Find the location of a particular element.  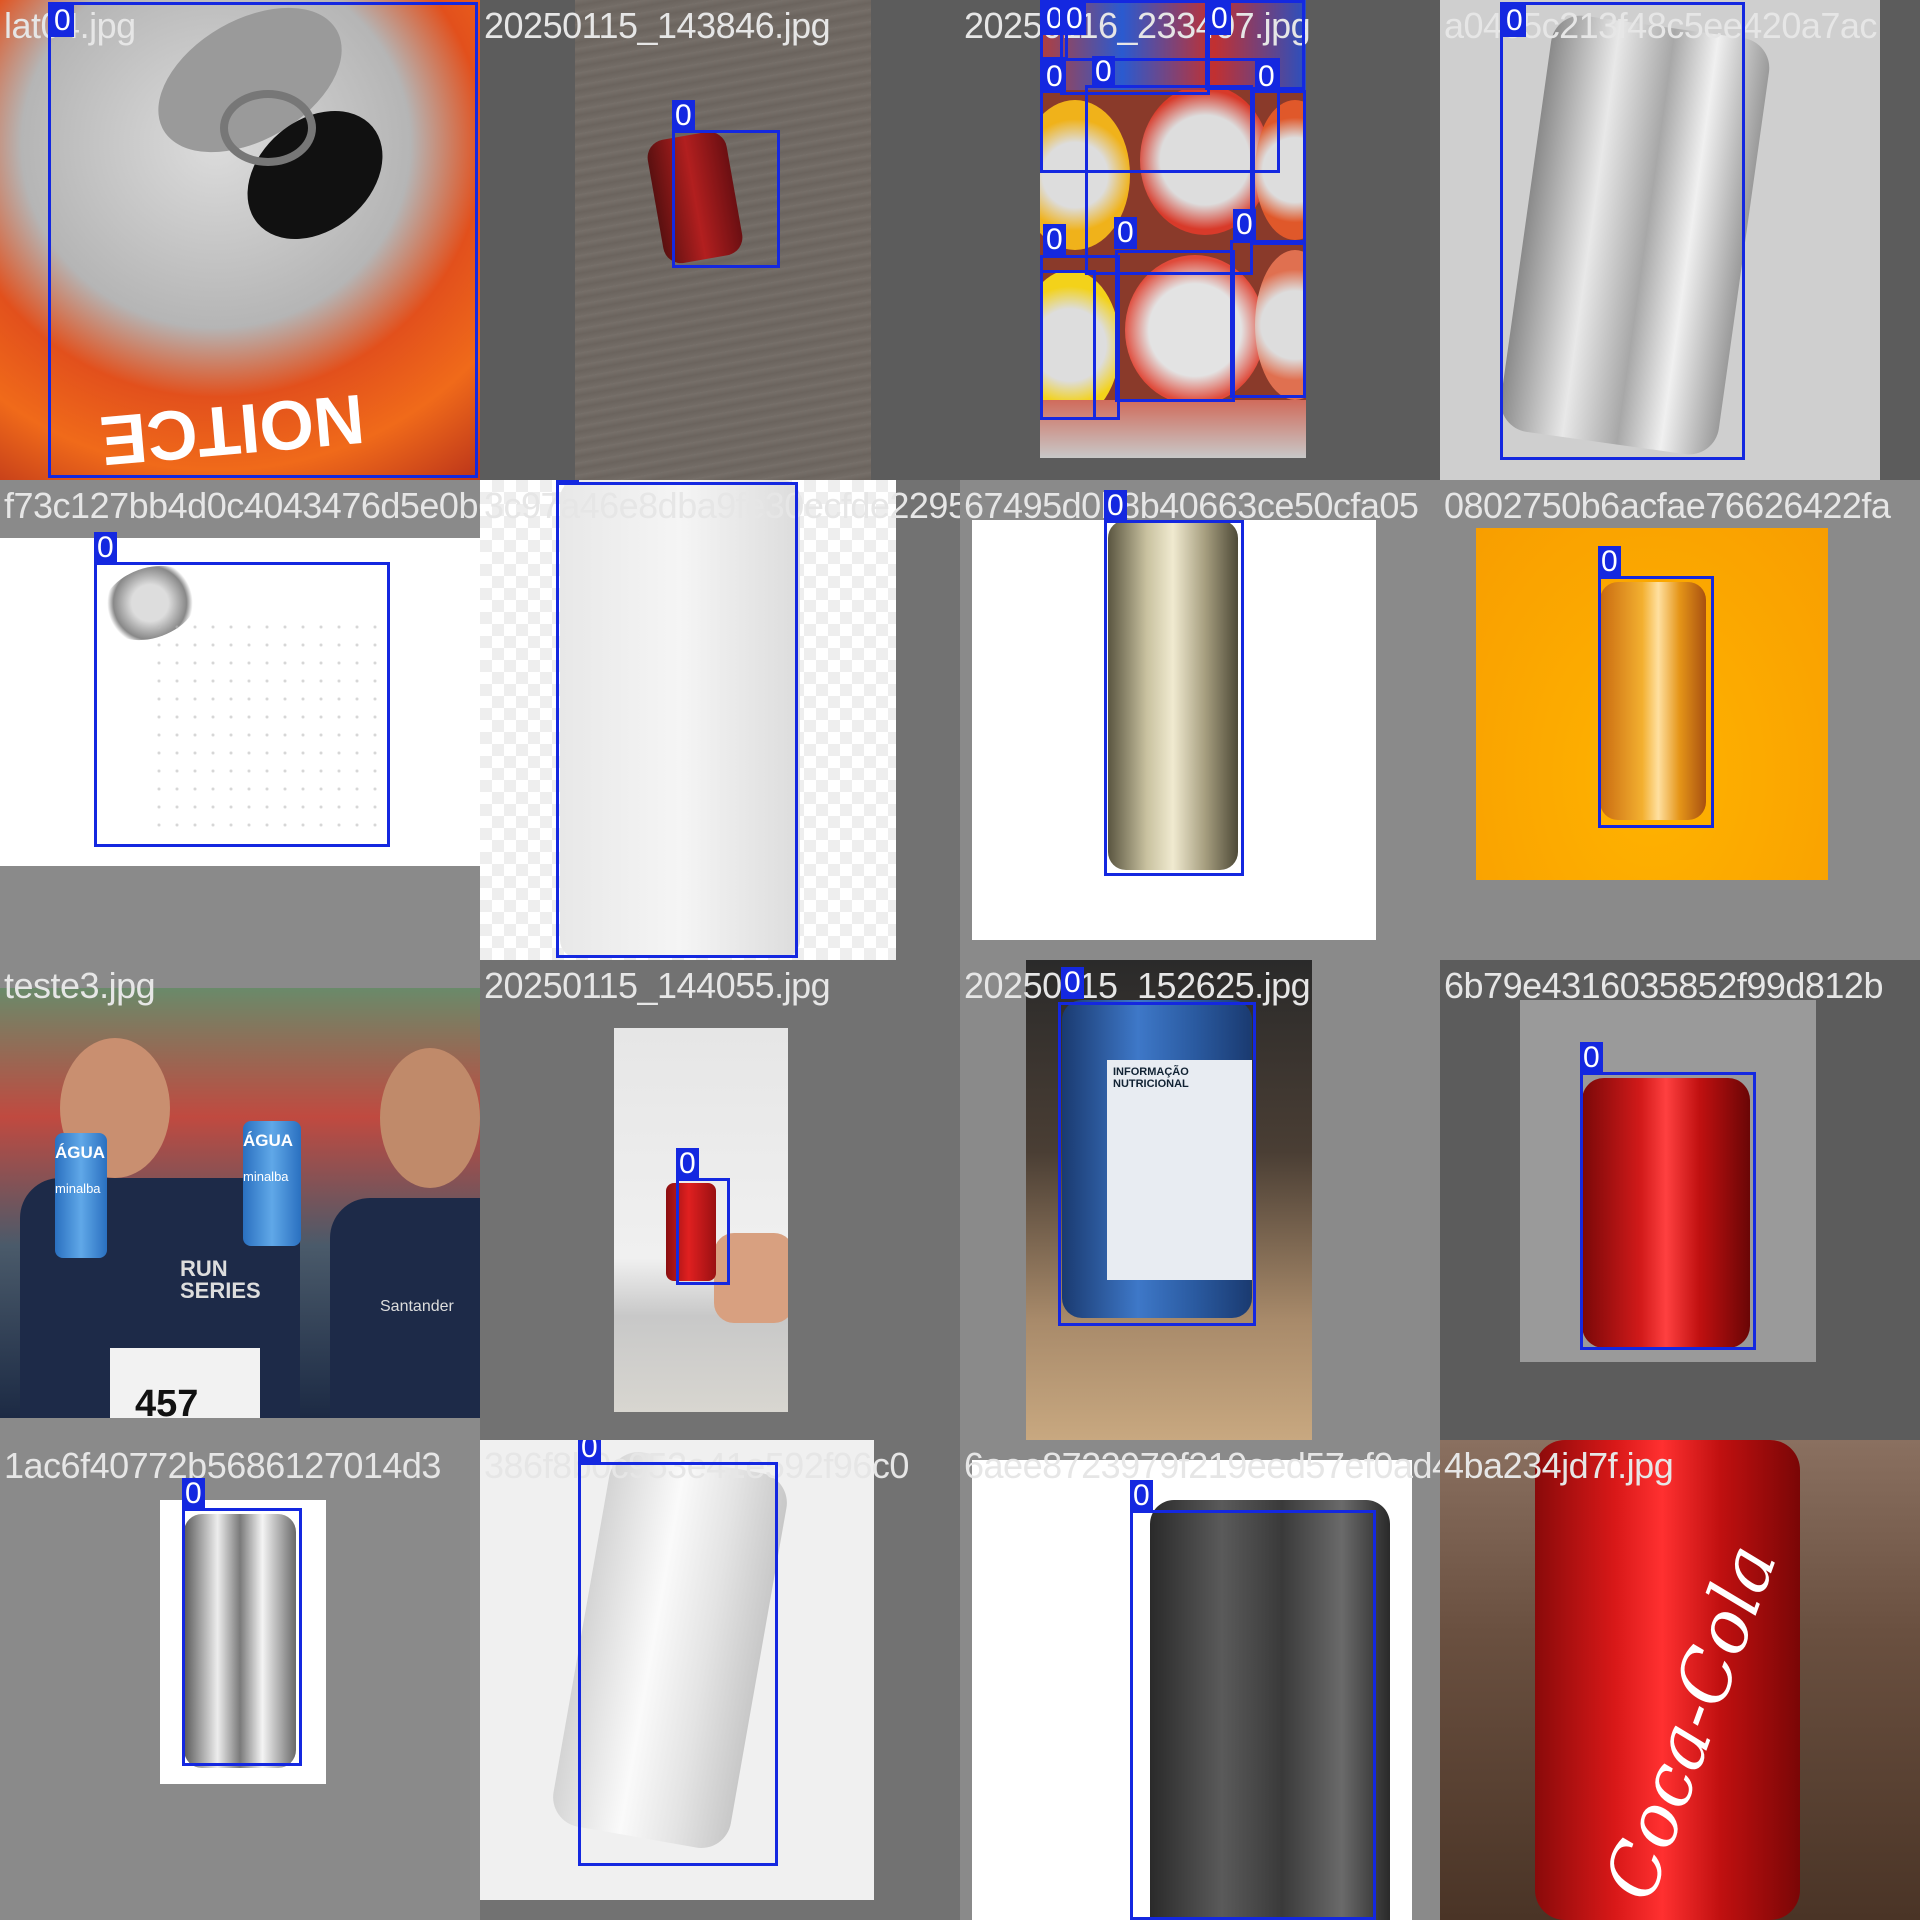

filename-label: 1ac6f40772b5686127014d3 is located at coordinates (222, 1465).